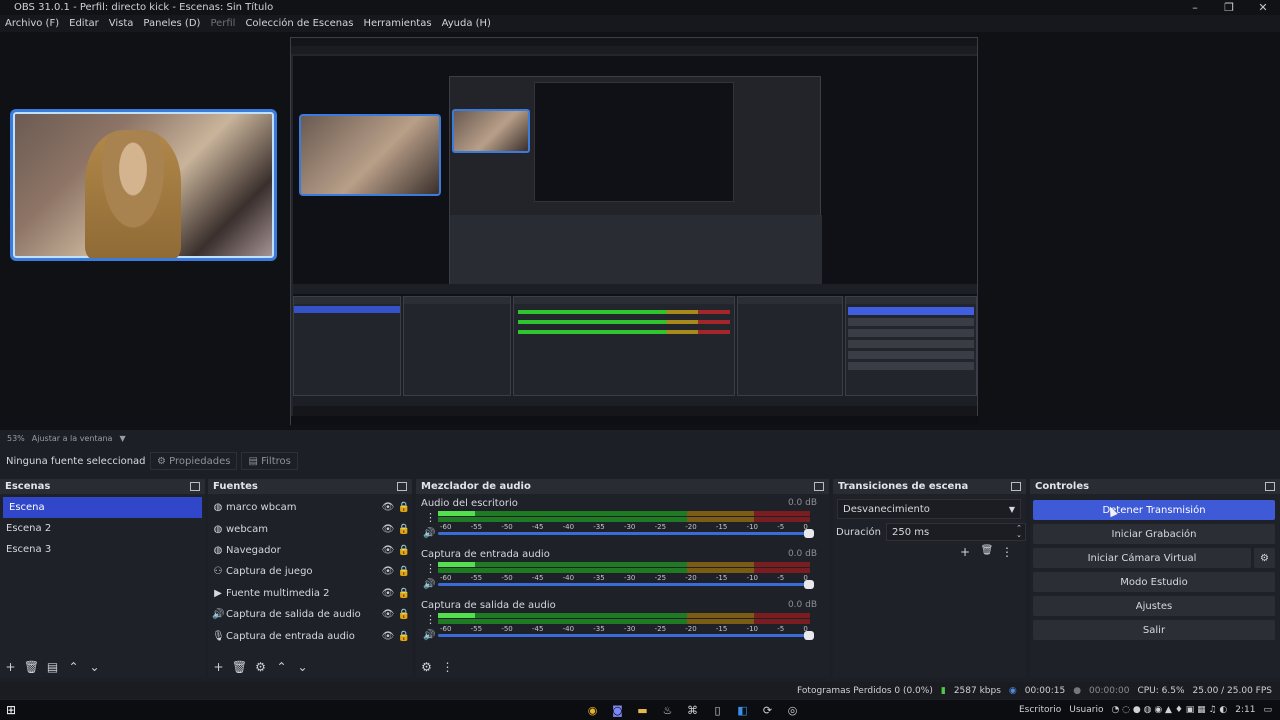  I want to click on steam-icon: ♨, so click(667, 710).